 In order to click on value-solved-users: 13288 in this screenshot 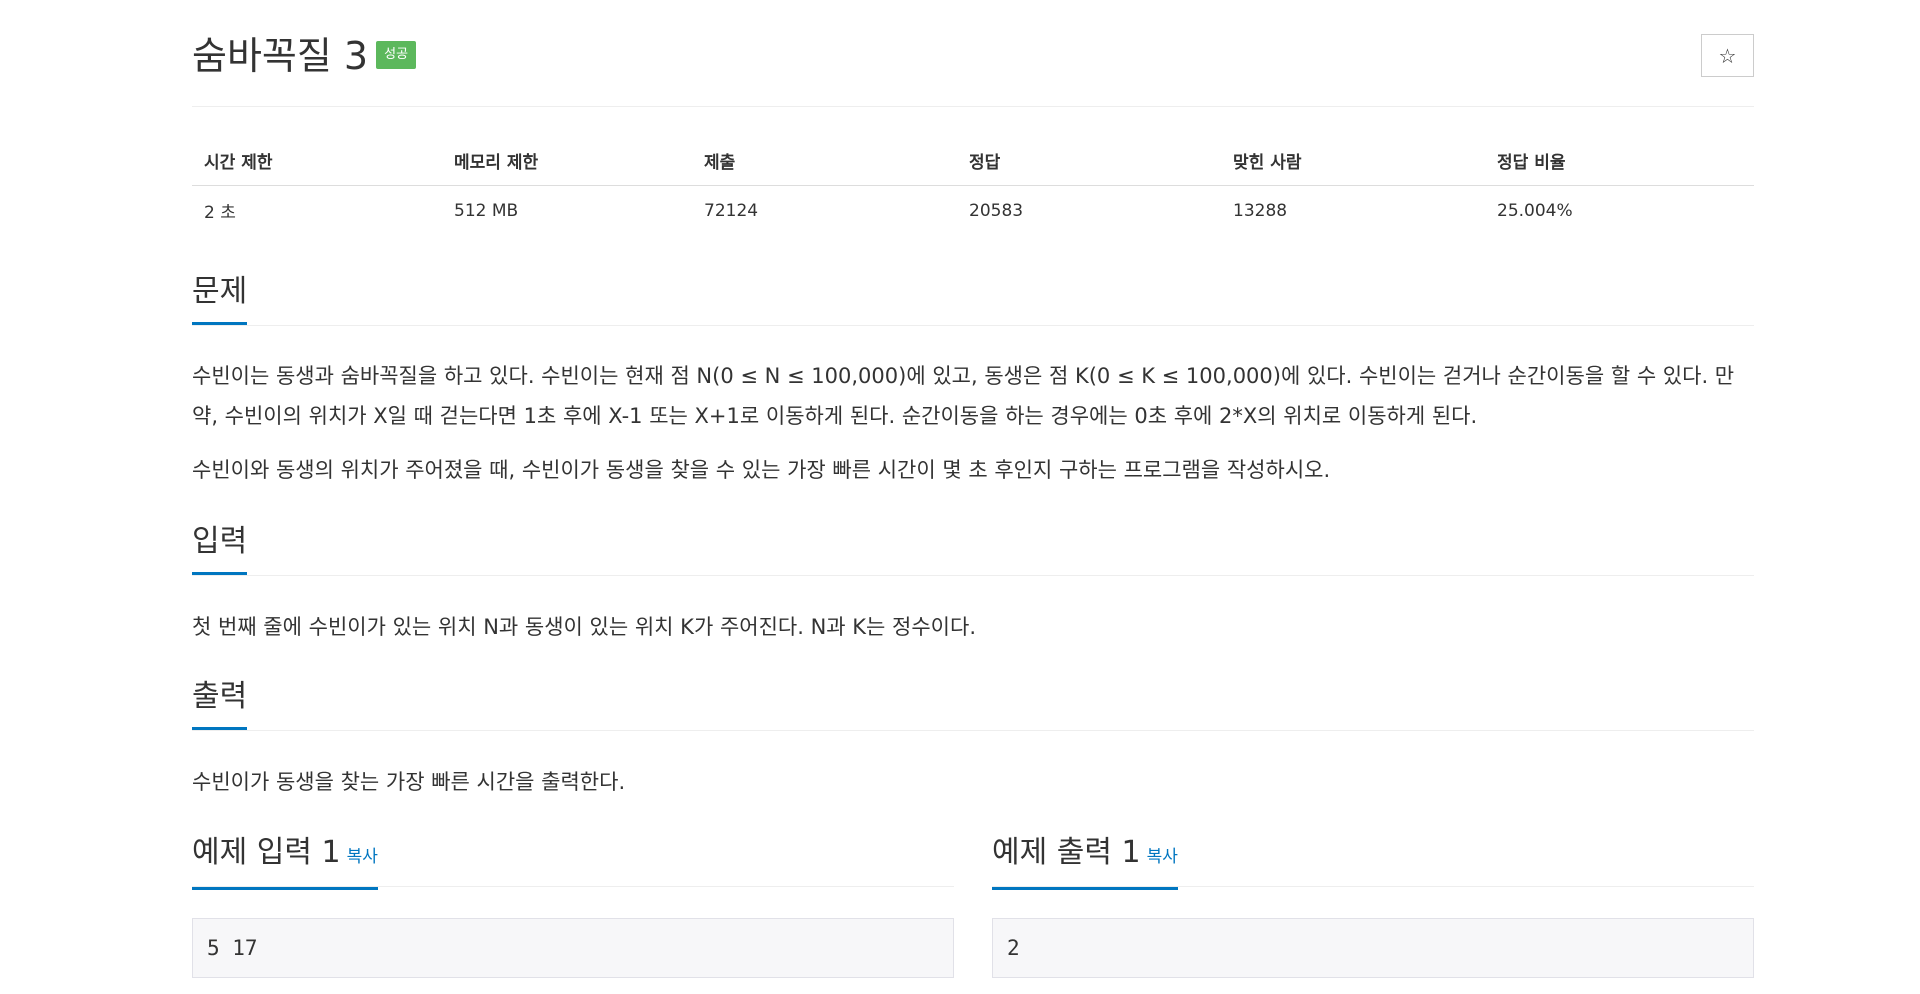, I will do `click(1260, 210)`.